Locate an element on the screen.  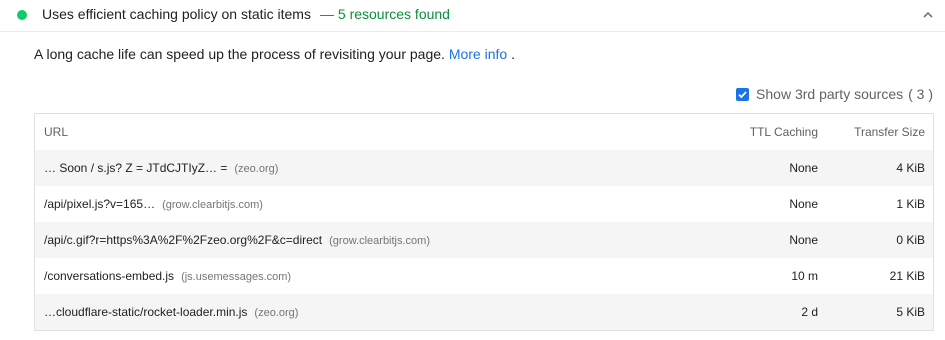
ttl-cell: 10 m is located at coordinates (804, 276).